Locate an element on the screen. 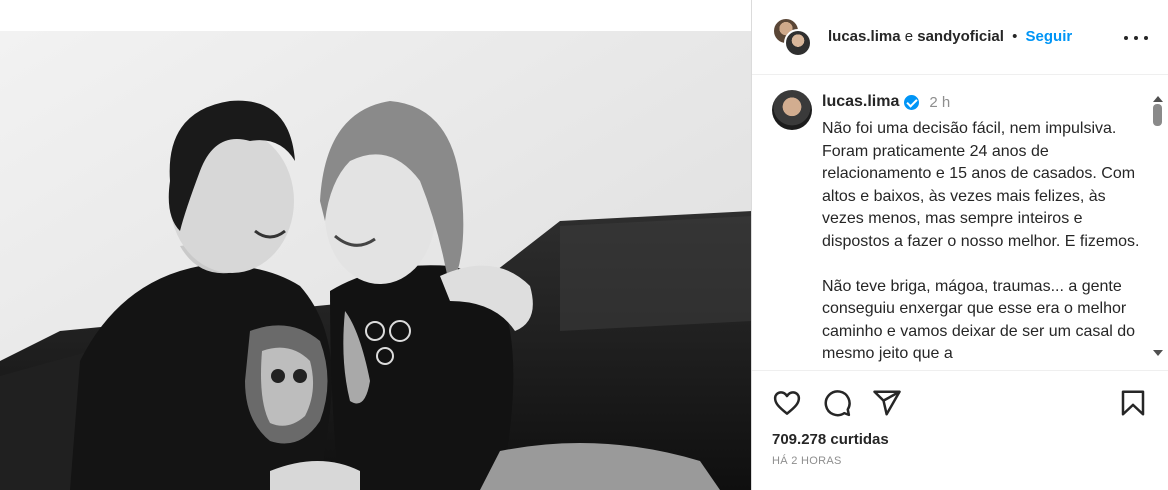  scroll-thumb is located at coordinates (1157, 115).